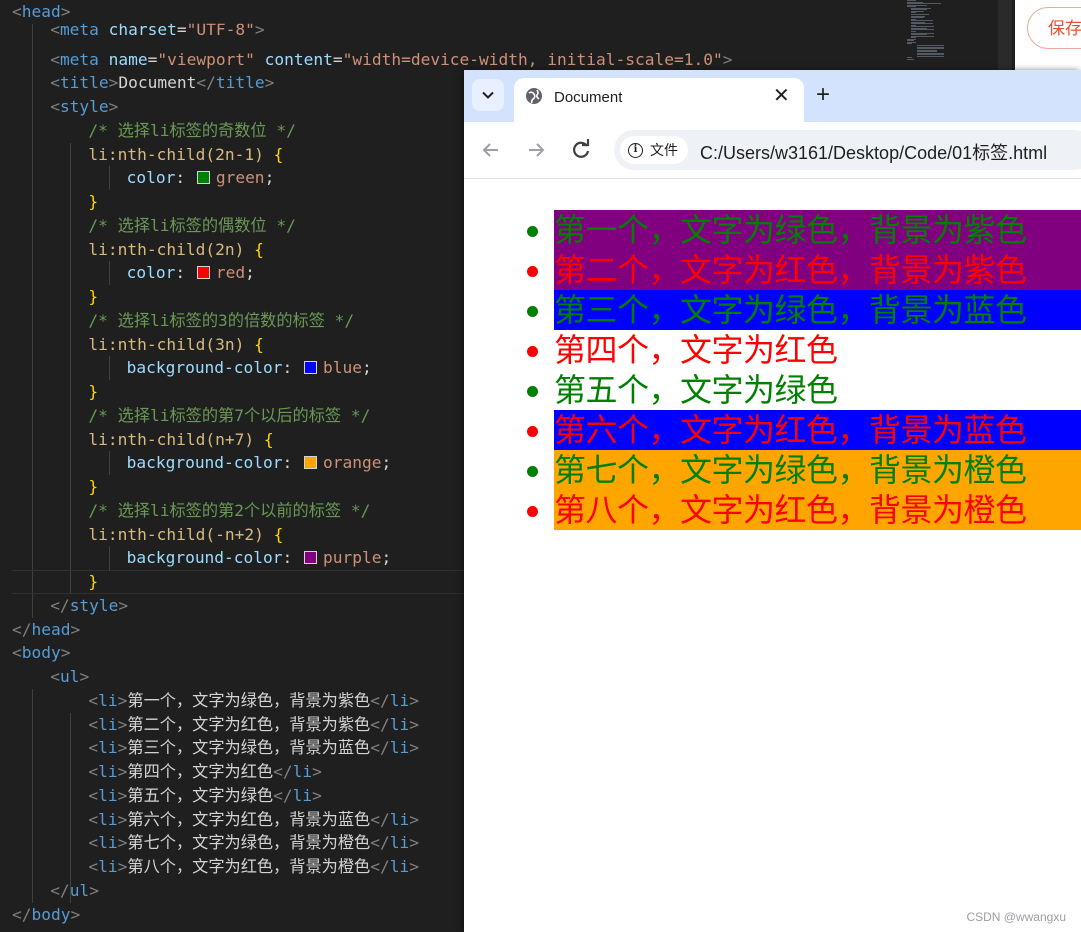 This screenshot has width=1081, height=932. What do you see at coordinates (166, 249) in the screenshot?
I see `code-token: li:nth-child(2n)` at bounding box center [166, 249].